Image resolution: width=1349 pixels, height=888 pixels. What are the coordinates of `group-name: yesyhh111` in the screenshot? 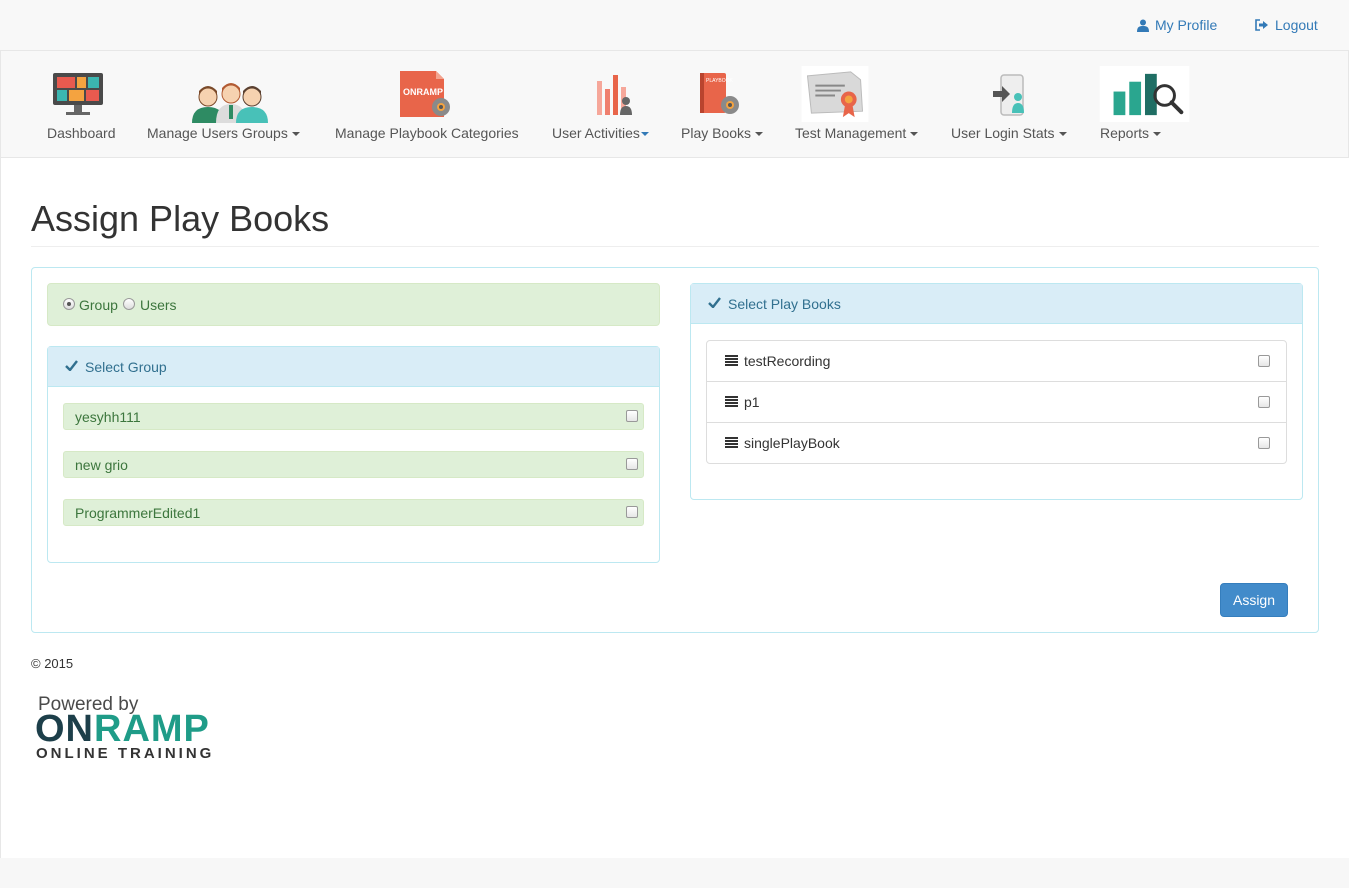 It's located at (108, 417).